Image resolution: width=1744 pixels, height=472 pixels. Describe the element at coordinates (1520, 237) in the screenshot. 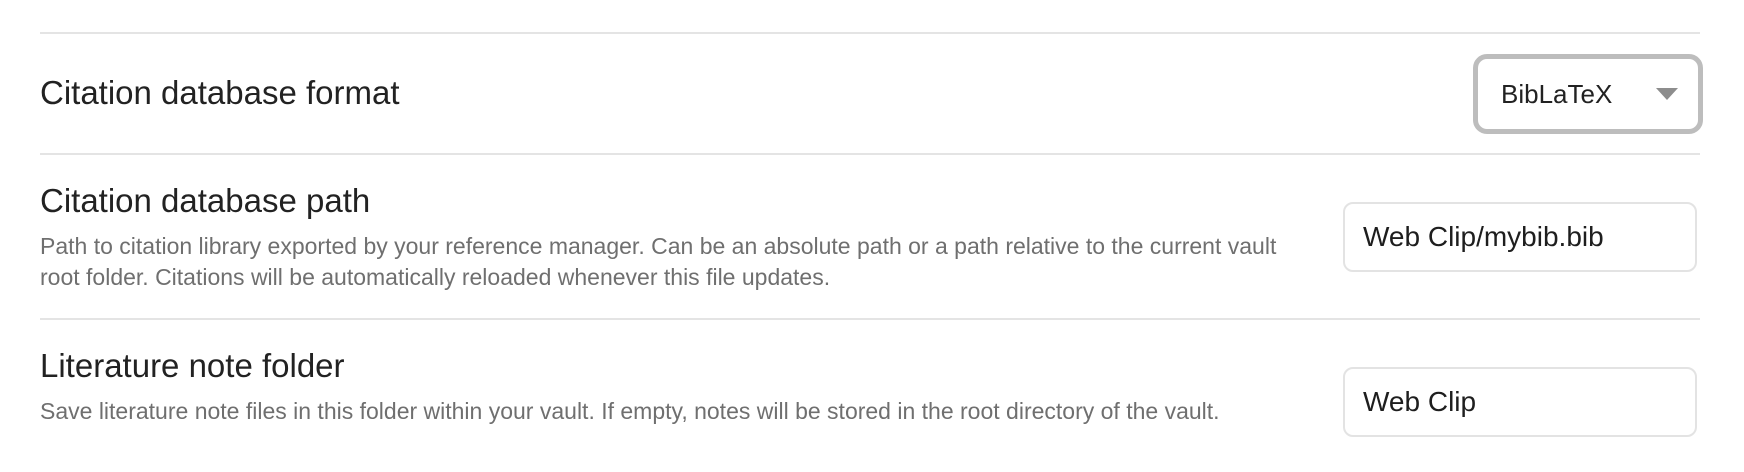

I see `citation-path-input` at that location.